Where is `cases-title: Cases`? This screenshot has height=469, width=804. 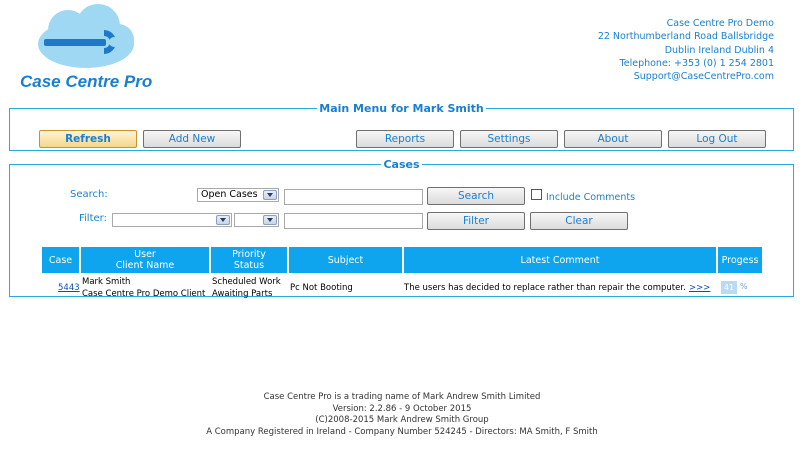
cases-title: Cases is located at coordinates (401, 164).